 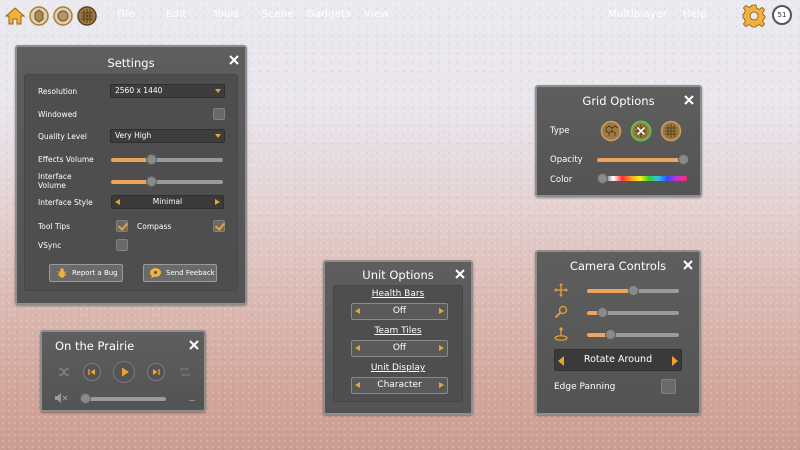 I want to click on quality-dropdown: Very High, so click(x=167, y=136).